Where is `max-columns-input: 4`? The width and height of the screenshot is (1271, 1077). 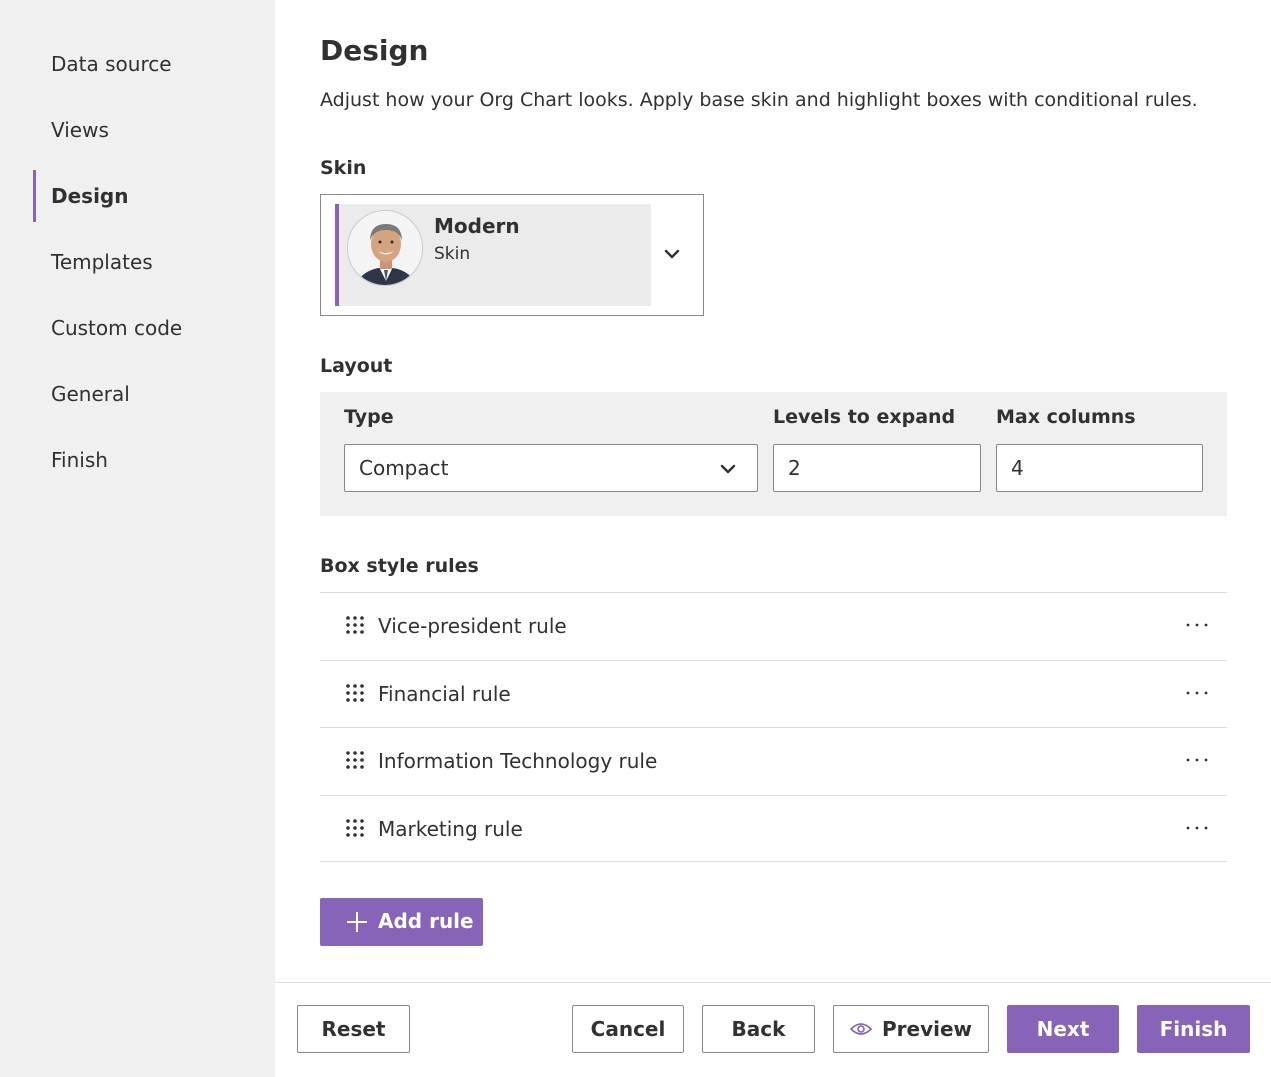 max-columns-input: 4 is located at coordinates (1099, 468).